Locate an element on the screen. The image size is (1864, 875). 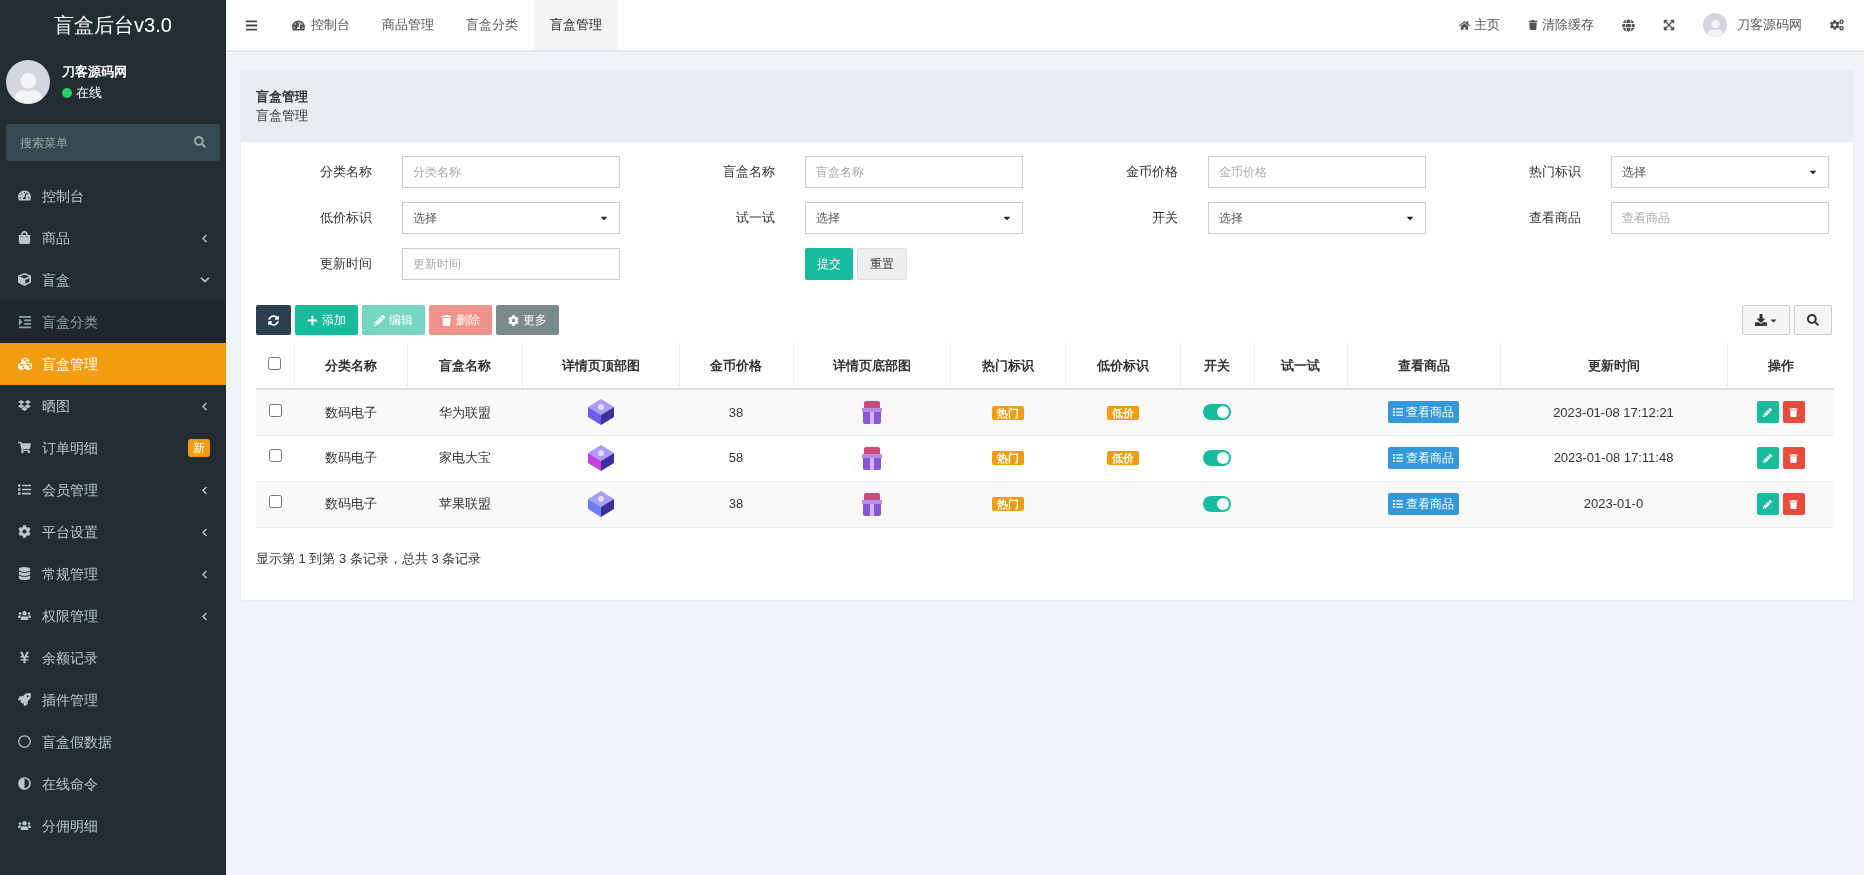
sidebar-item: 常规管理 is located at coordinates (113, 574).